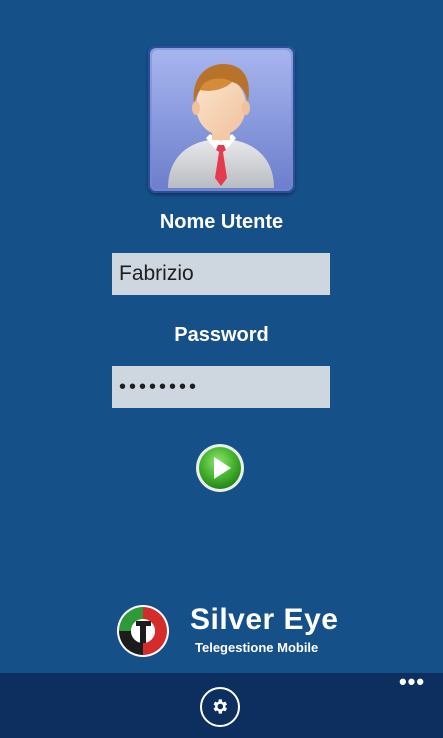 Image resolution: width=443 pixels, height=738 pixels. What do you see at coordinates (143, 631) in the screenshot?
I see `brand-logo-icon` at bounding box center [143, 631].